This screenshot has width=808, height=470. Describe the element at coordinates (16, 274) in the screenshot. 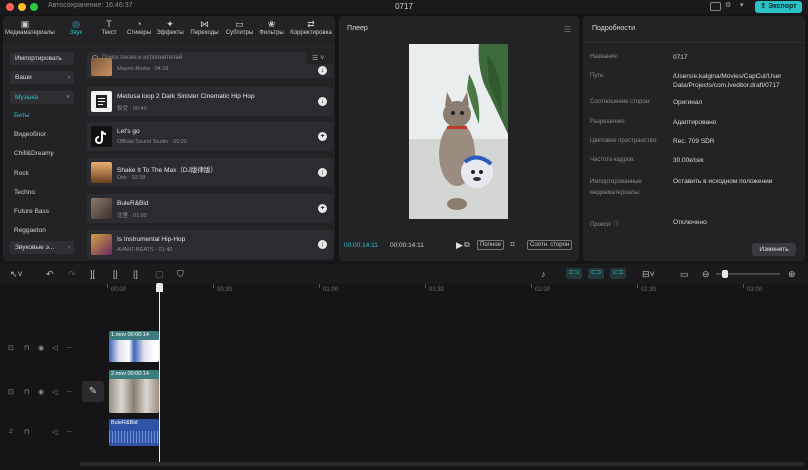

I see `select-tool-icon: ↖˅` at that location.